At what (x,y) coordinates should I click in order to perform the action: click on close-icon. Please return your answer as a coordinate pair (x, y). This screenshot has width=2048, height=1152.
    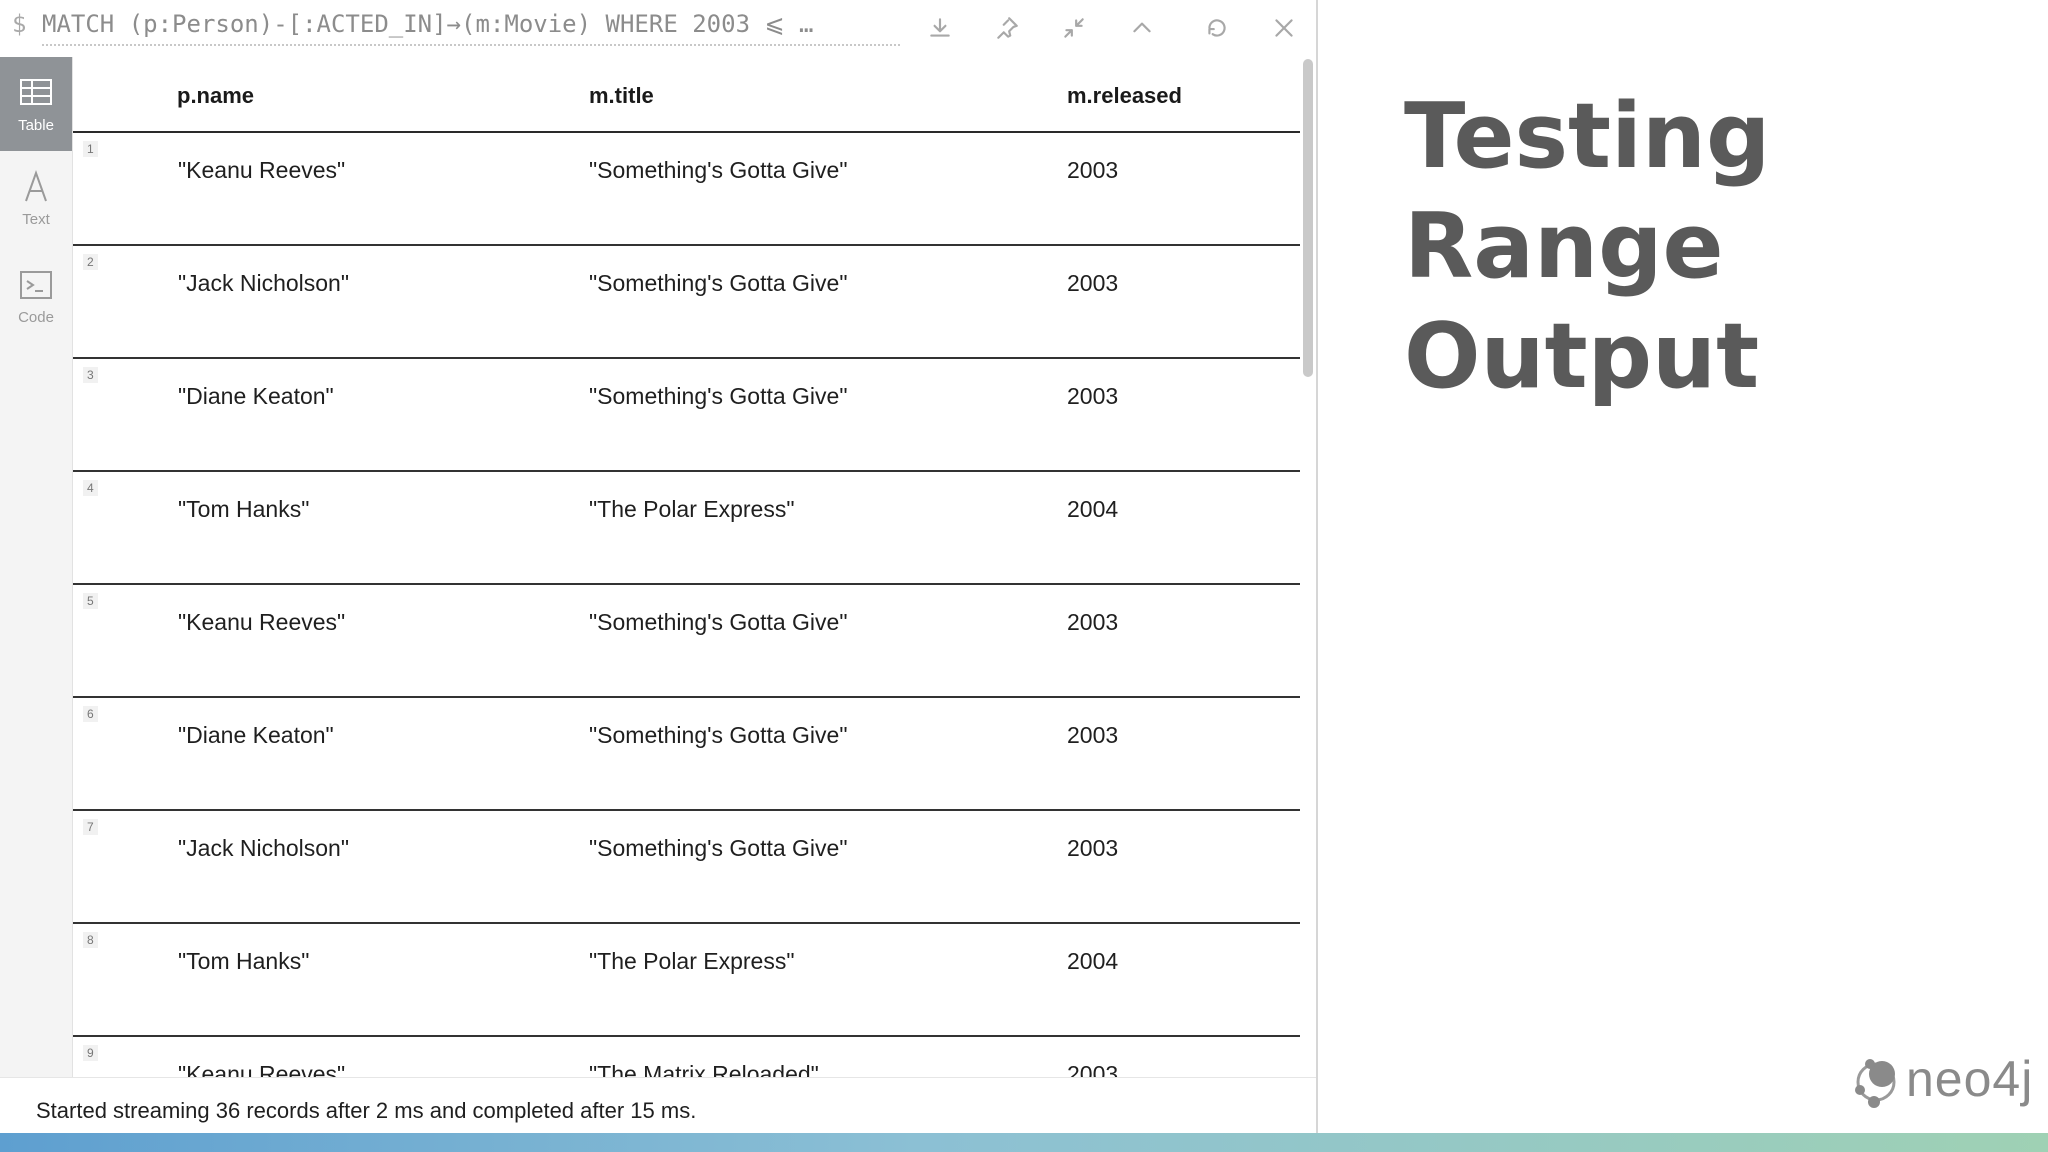
    Looking at the image, I should click on (1284, 28).